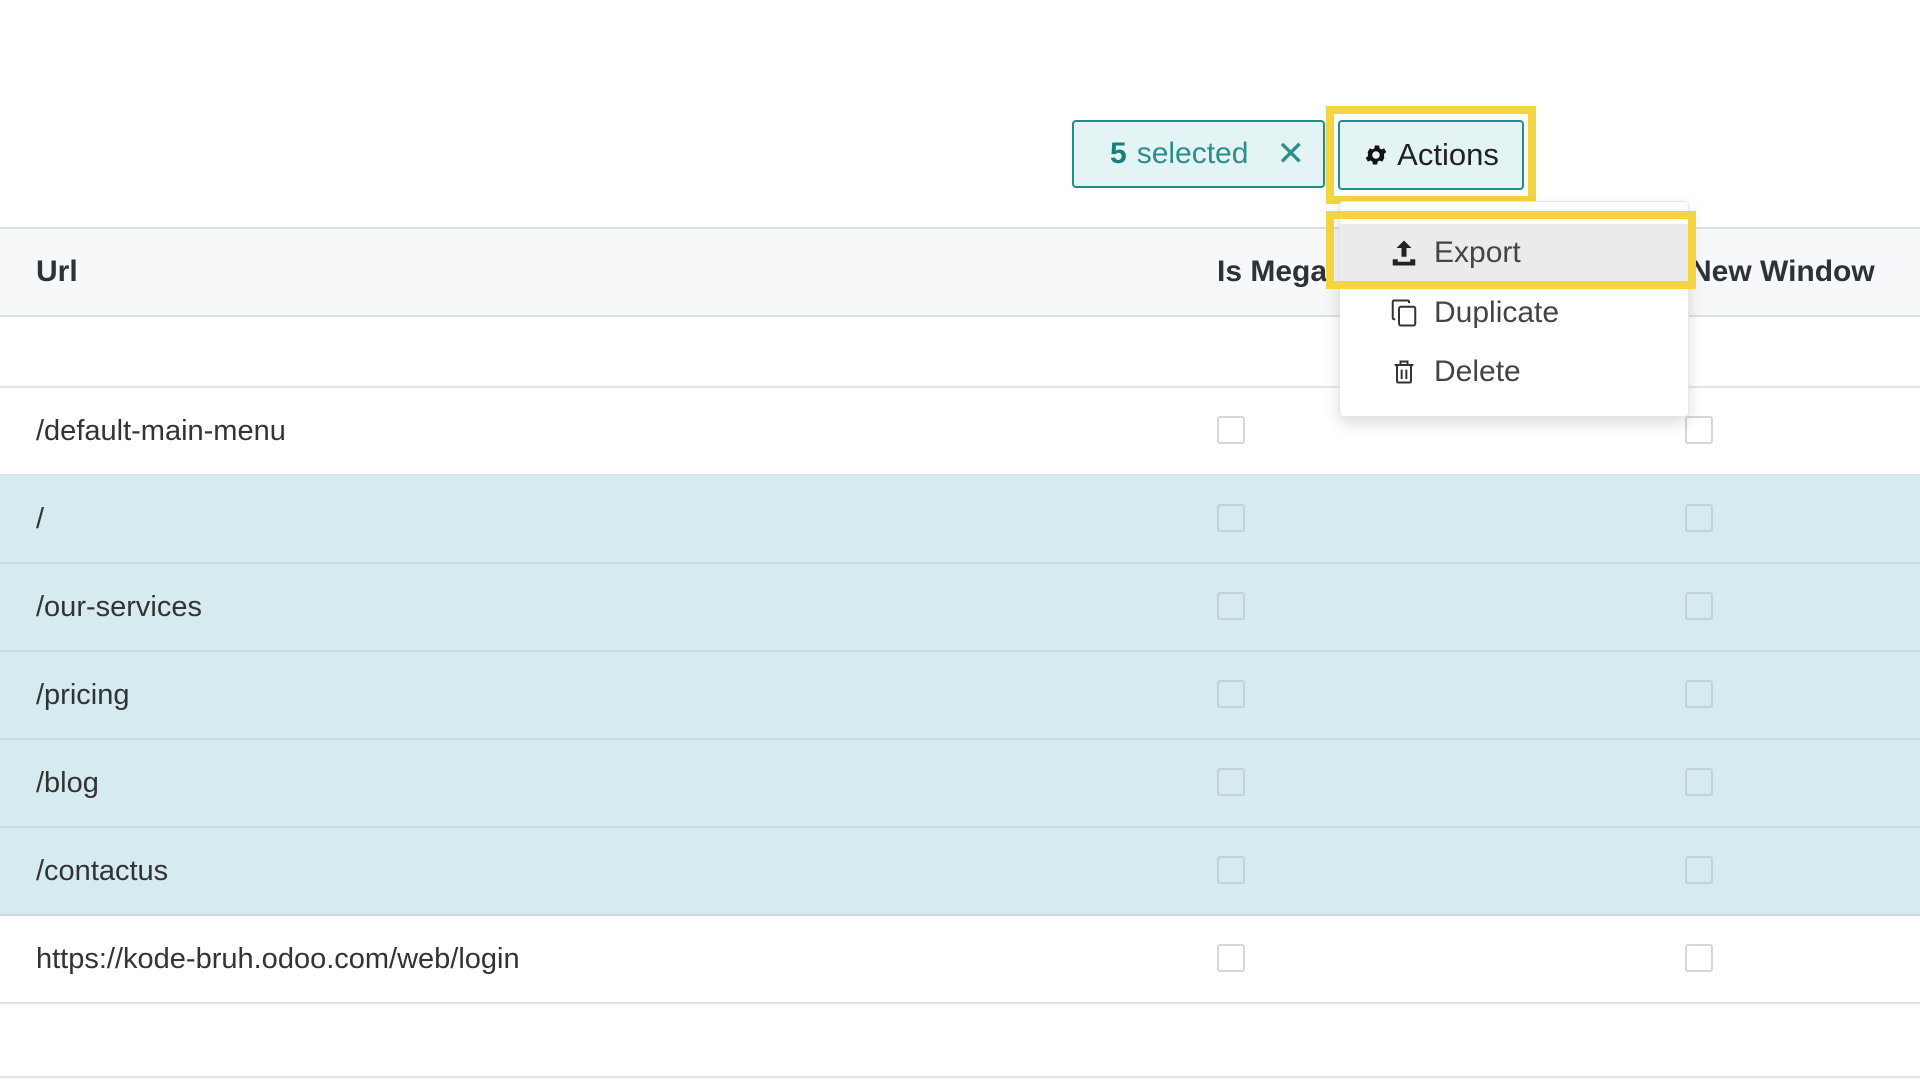 This screenshot has width=1920, height=1080. What do you see at coordinates (83, 694) in the screenshot?
I see `url-cell: /pricing` at bounding box center [83, 694].